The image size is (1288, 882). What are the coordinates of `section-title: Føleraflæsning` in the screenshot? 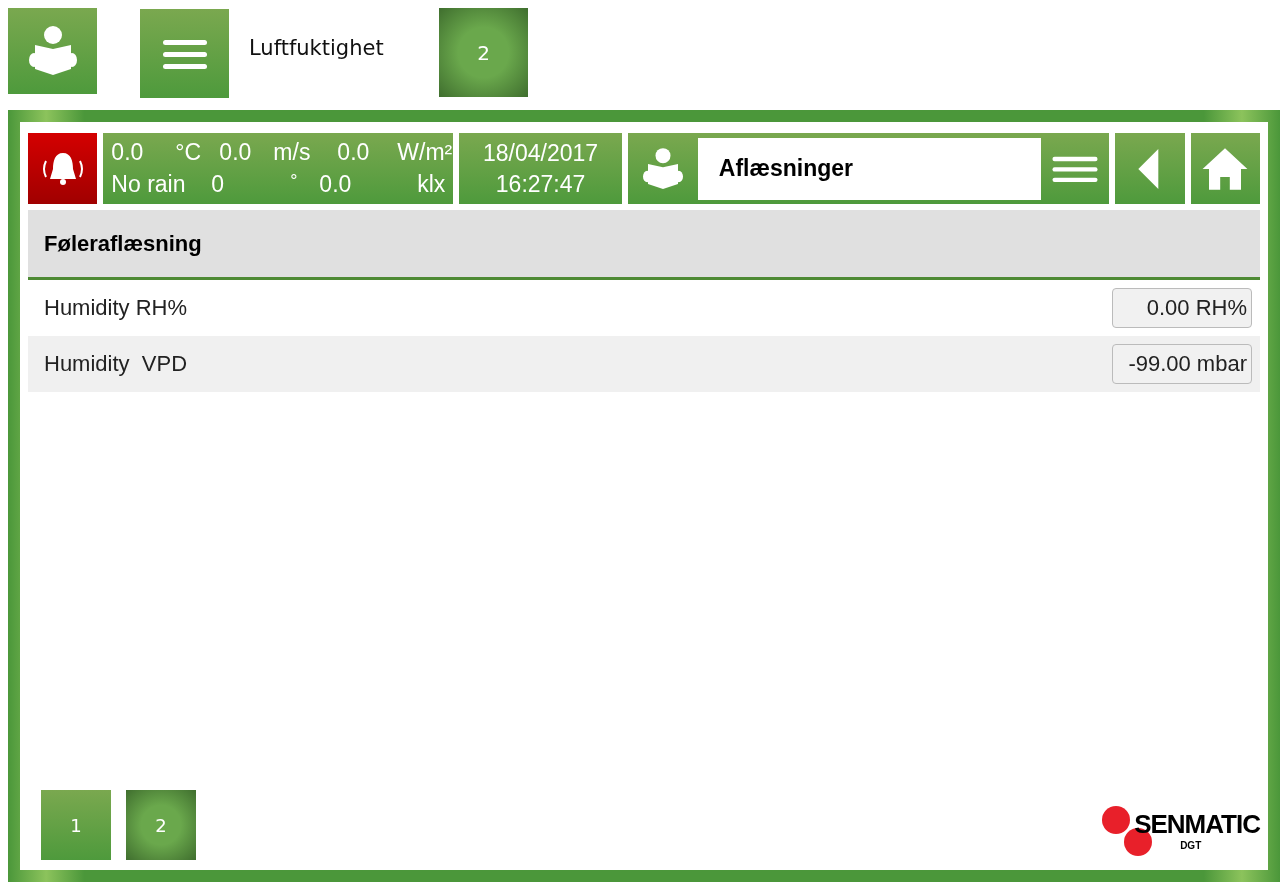 It's located at (123, 243).